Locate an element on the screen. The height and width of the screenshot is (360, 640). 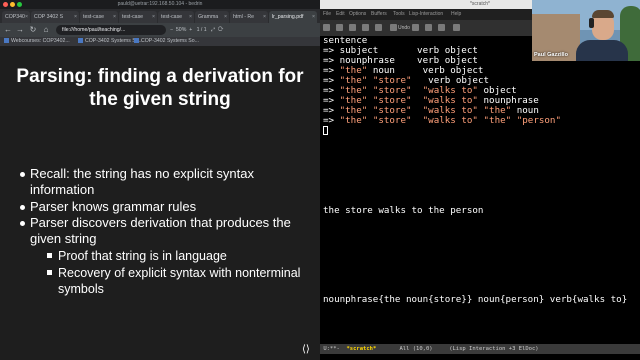
tab-lr-parsing-pdf: lr_parsing.pdf × is located at coordinates (293, 17).